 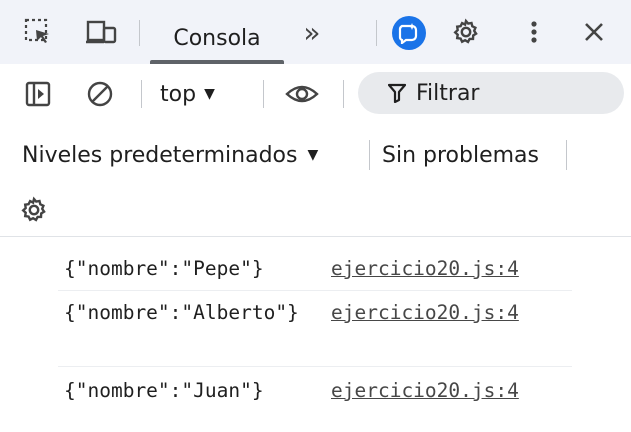 What do you see at coordinates (491, 93) in the screenshot?
I see `filter-input: Filtrar` at bounding box center [491, 93].